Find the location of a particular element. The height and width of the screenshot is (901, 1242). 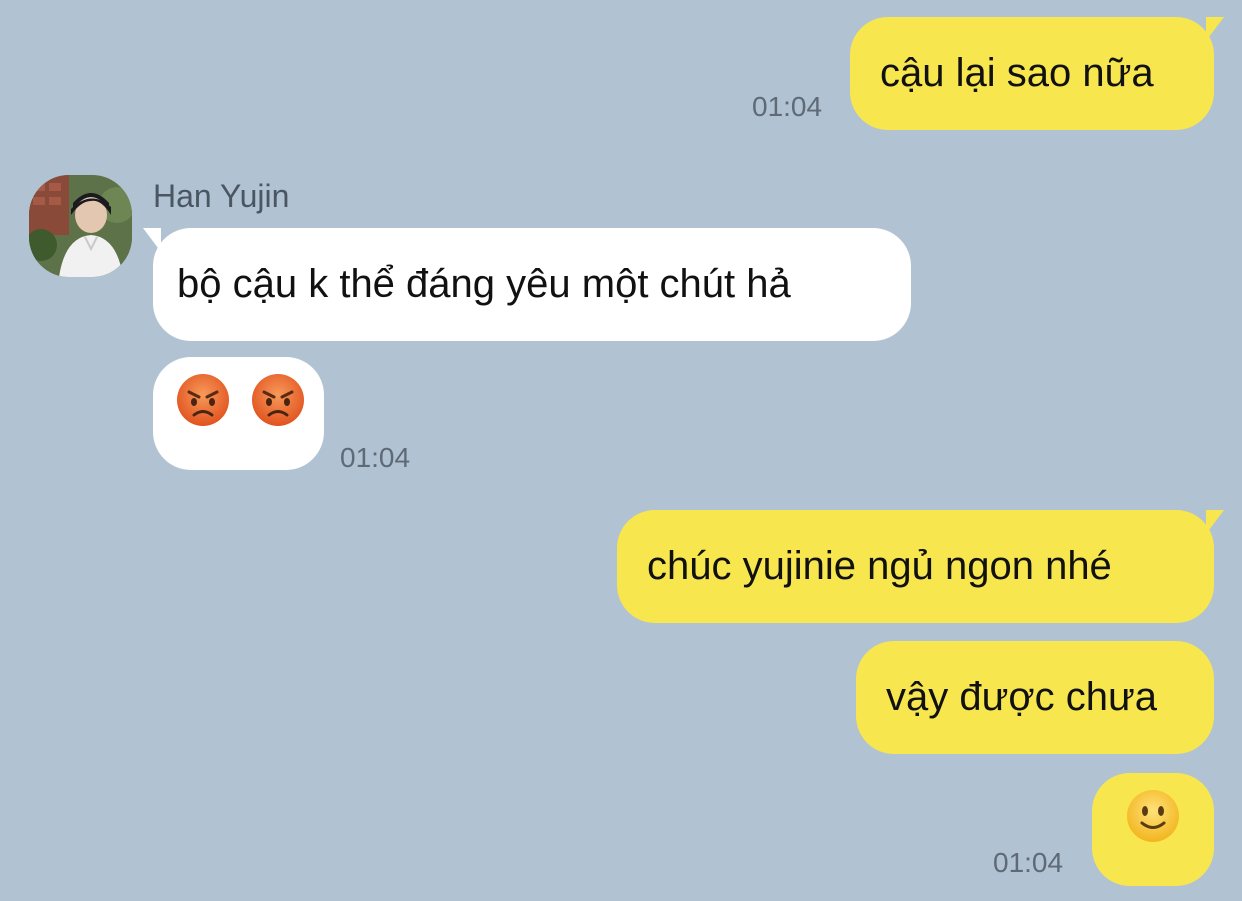

outgoing-message-bubble: chúc yujinie ngủ ngon nhé is located at coordinates (920, 566).